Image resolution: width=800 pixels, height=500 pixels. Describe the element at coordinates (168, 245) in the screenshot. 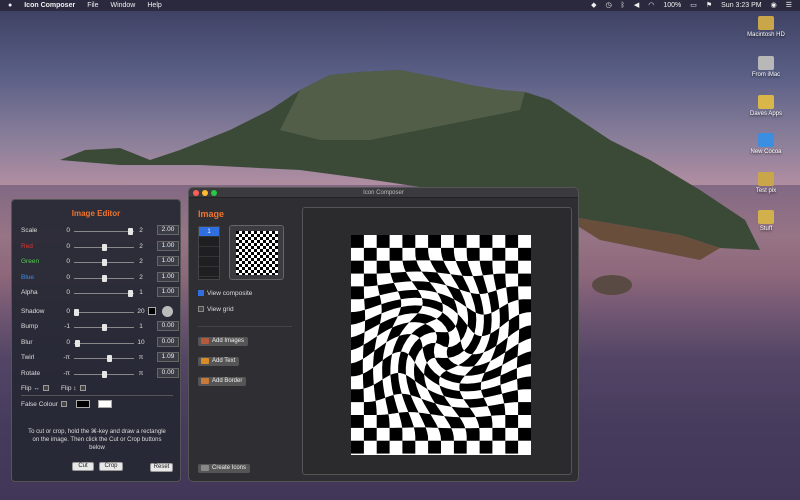

I see `red-value-field: 1.00` at that location.